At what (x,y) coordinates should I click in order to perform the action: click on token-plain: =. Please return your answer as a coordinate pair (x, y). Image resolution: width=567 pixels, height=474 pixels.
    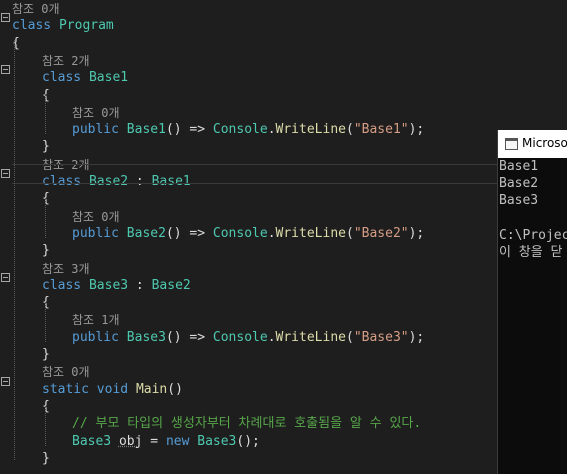
    Looking at the image, I should click on (154, 441).